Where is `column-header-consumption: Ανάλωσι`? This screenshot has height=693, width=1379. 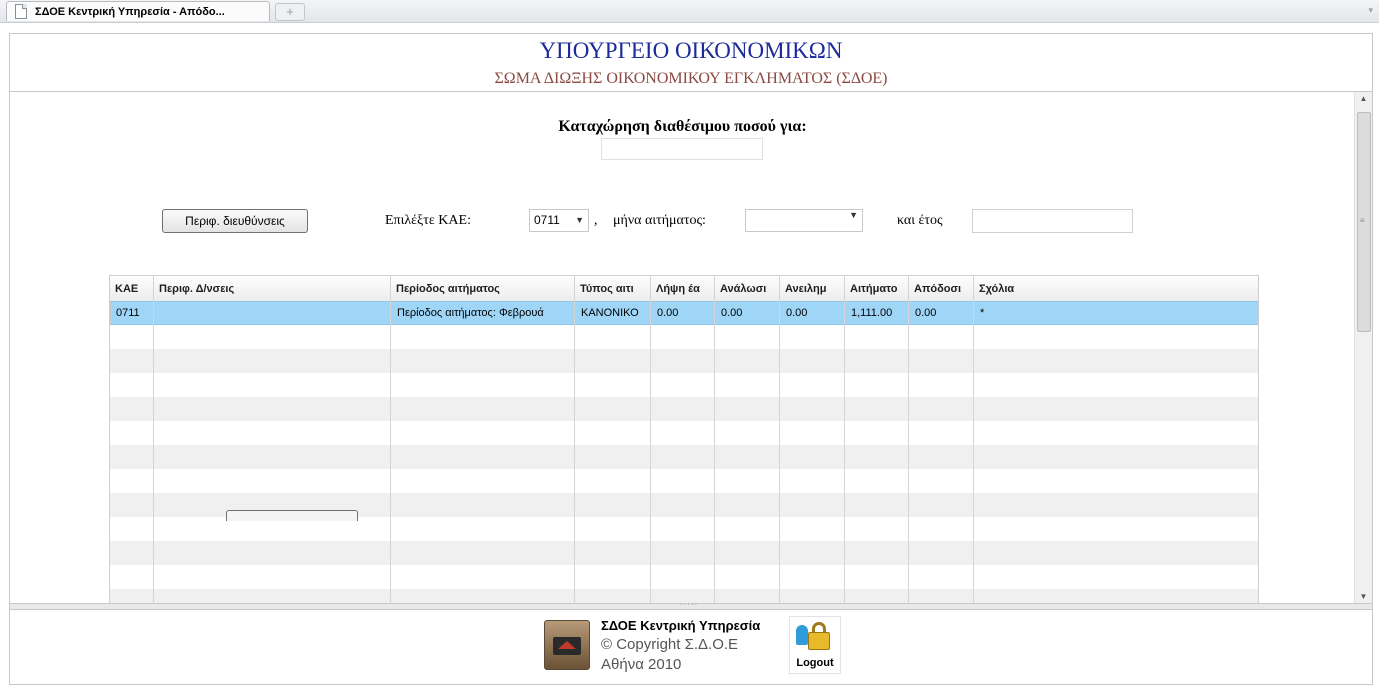 column-header-consumption: Ανάλωσι is located at coordinates (747, 288).